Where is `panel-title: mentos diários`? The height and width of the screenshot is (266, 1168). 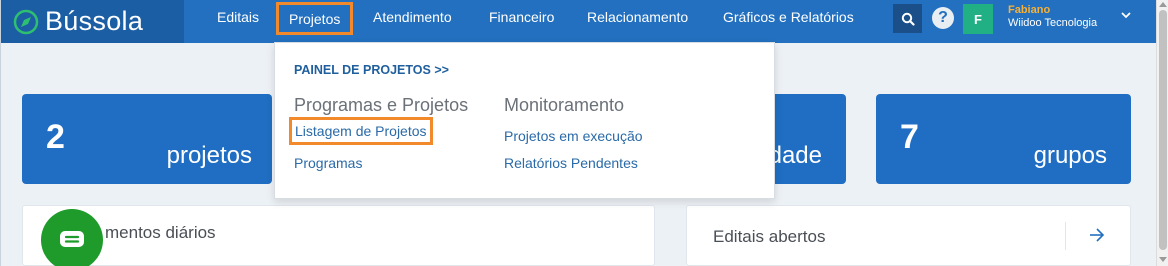
panel-title: mentos diários is located at coordinates (160, 232).